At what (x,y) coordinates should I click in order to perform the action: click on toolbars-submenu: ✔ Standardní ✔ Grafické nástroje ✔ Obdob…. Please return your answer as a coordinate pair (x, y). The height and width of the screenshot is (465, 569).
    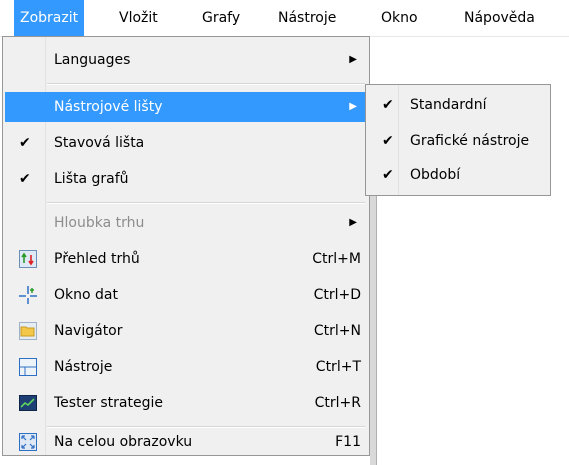
    Looking at the image, I should click on (458, 140).